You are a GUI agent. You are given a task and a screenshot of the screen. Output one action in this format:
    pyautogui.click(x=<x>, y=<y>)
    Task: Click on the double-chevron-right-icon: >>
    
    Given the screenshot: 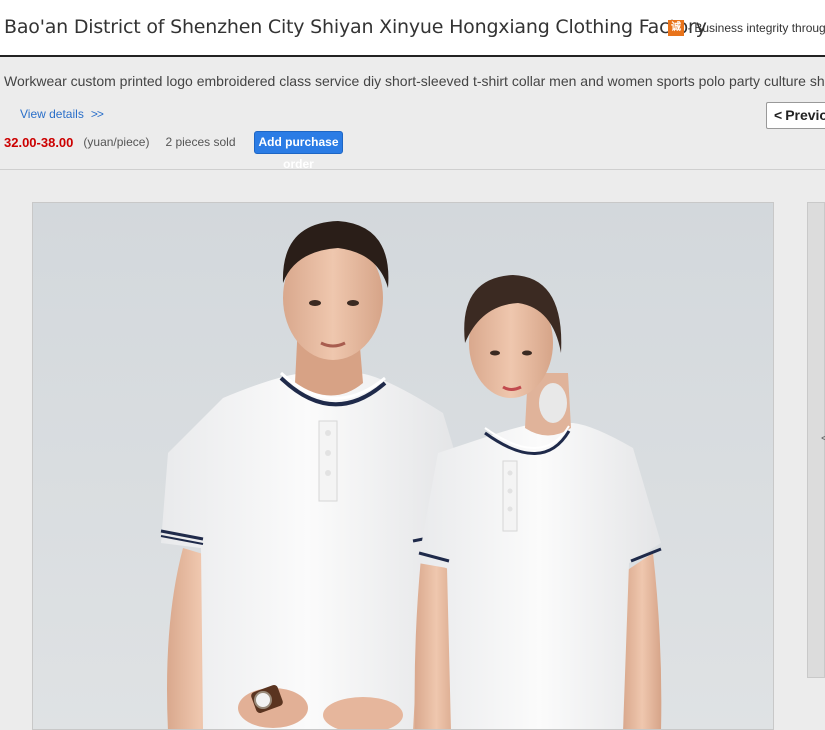 What is the action you would take?
    pyautogui.click(x=97, y=114)
    